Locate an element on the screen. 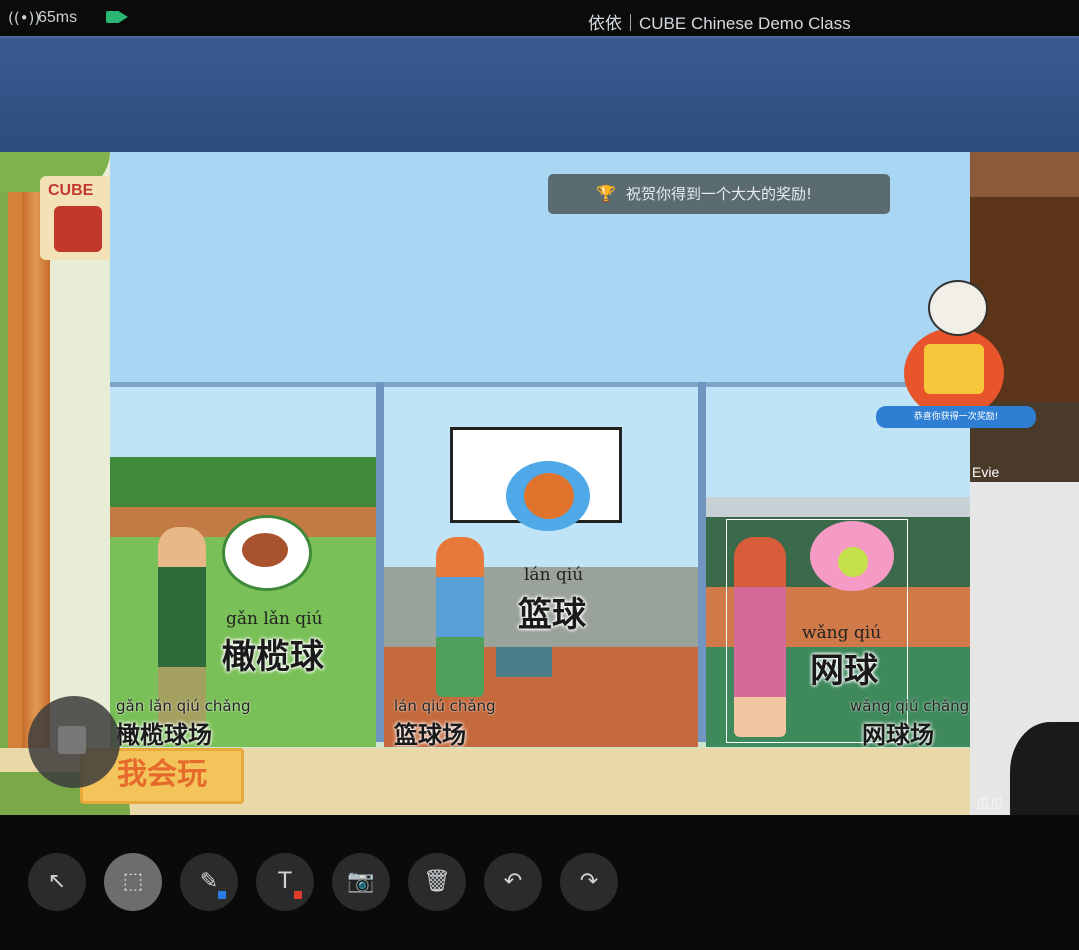 This screenshot has height=950, width=1079. text-color-dot is located at coordinates (298, 895).